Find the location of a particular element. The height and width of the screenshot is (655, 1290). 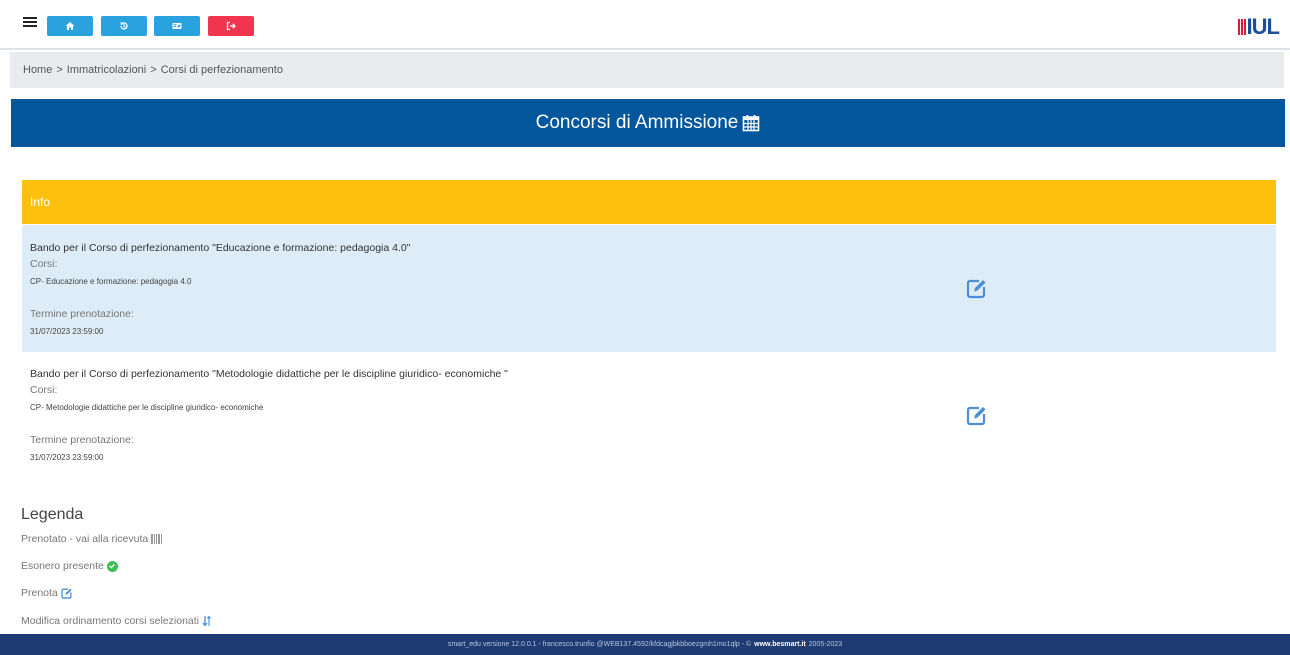

logo-text: IUL is located at coordinates (1263, 26).